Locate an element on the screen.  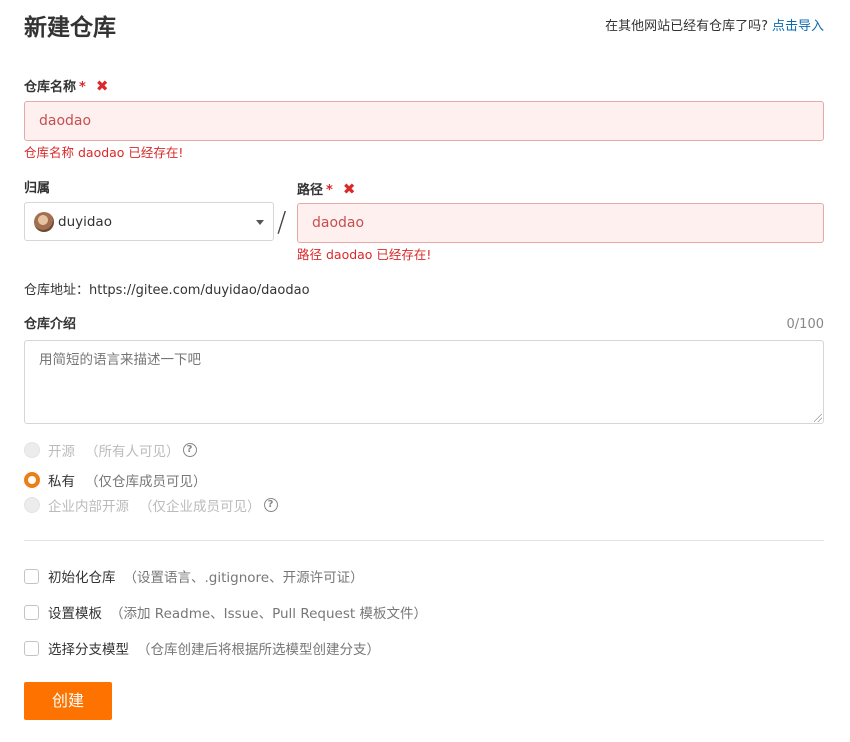
option-init-repo: 初始化仓库 （设置语言、.gitignore、开源许可证） is located at coordinates (194, 576).